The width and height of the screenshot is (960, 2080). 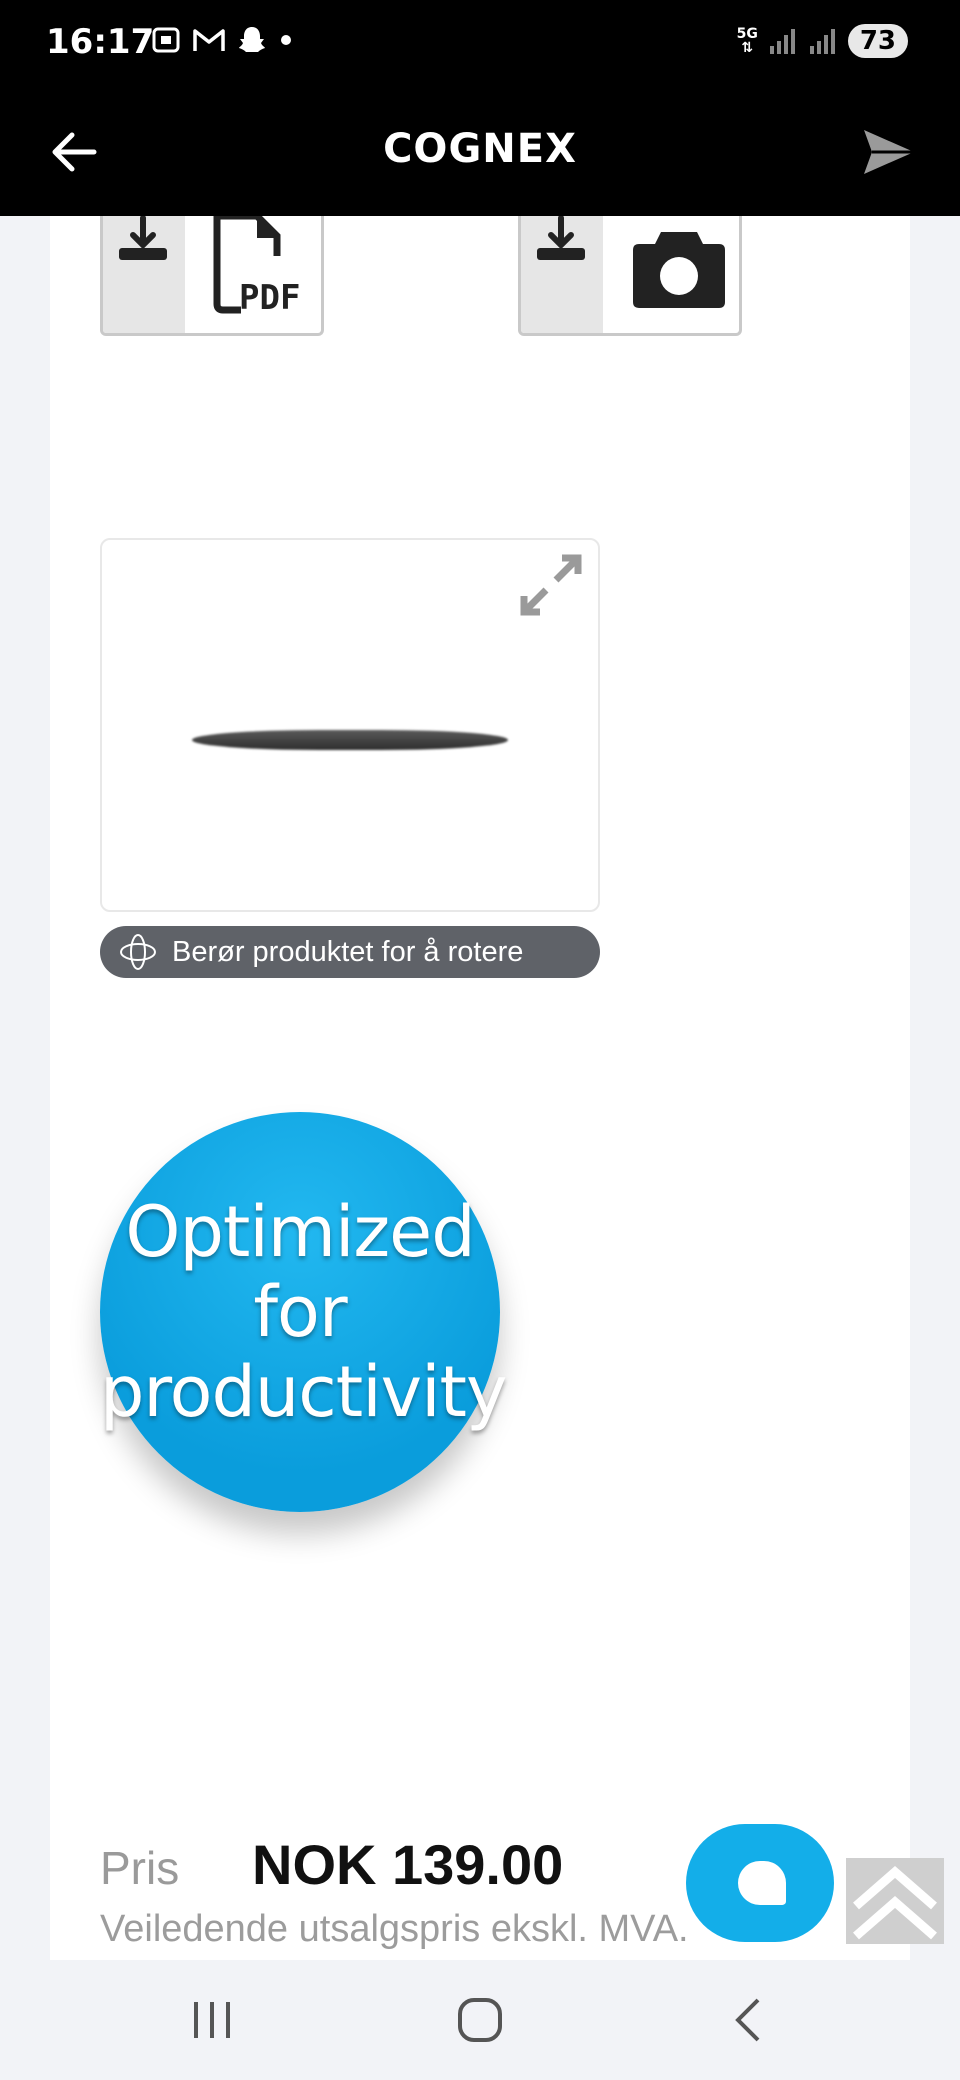 What do you see at coordinates (300, 1312) in the screenshot?
I see `badge-line-2: for` at bounding box center [300, 1312].